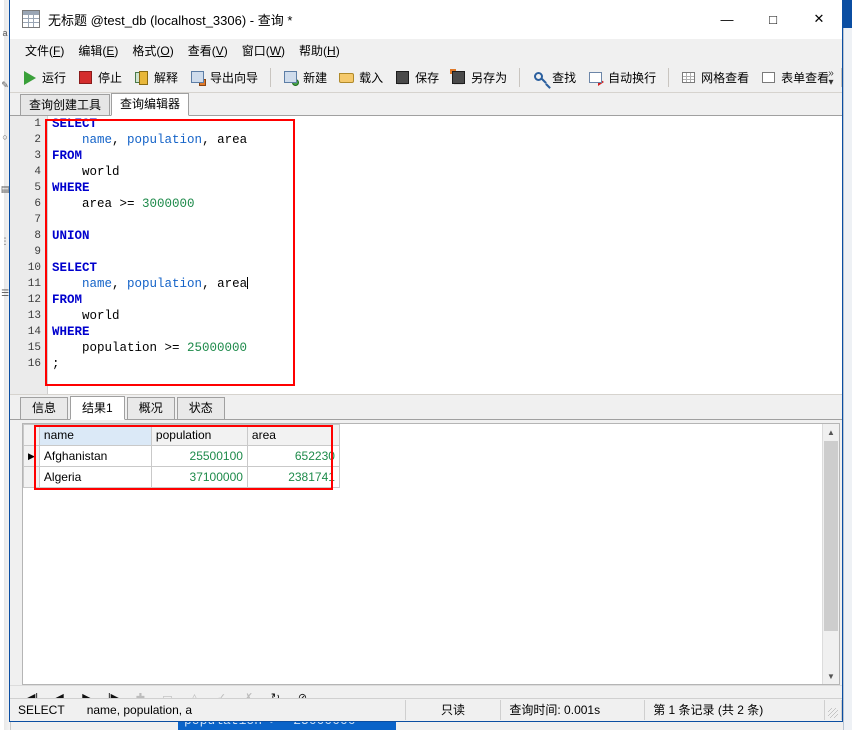 This screenshot has width=852, height=730. I want to click on save-icon, so click(403, 78).